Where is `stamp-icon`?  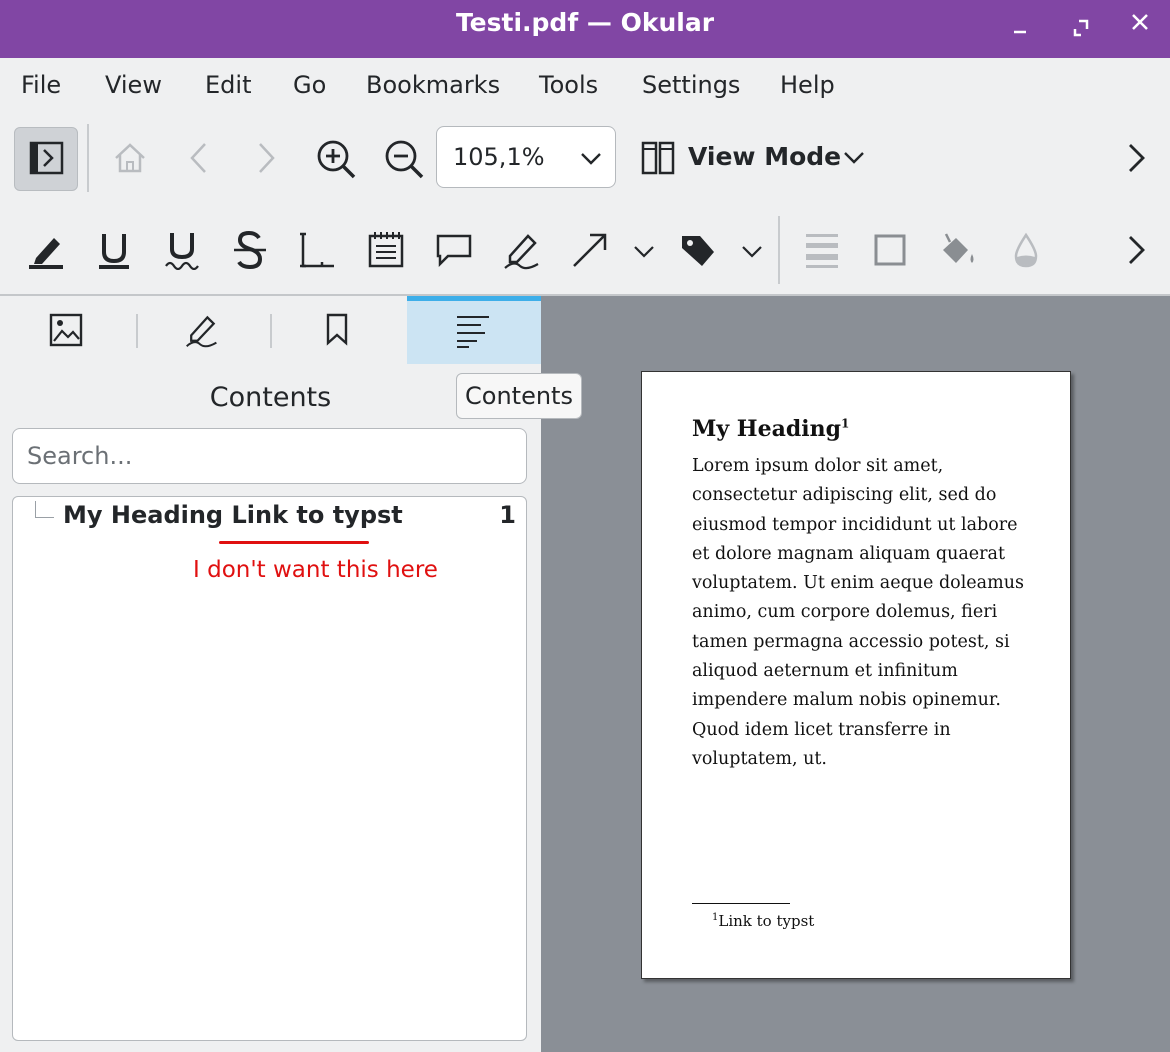 stamp-icon is located at coordinates (698, 251).